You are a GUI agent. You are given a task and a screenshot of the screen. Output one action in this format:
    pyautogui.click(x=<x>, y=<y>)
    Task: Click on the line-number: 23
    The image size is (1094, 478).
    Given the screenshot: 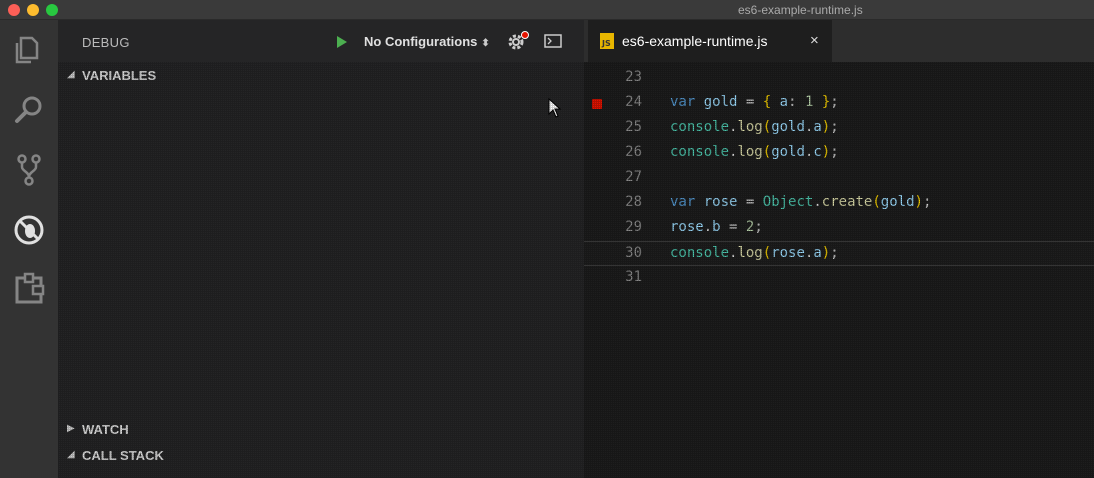 What is the action you would take?
    pyautogui.click(x=633, y=77)
    